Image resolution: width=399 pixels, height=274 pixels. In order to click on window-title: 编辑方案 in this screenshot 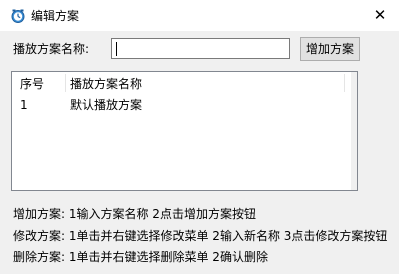, I will do `click(55, 16)`.